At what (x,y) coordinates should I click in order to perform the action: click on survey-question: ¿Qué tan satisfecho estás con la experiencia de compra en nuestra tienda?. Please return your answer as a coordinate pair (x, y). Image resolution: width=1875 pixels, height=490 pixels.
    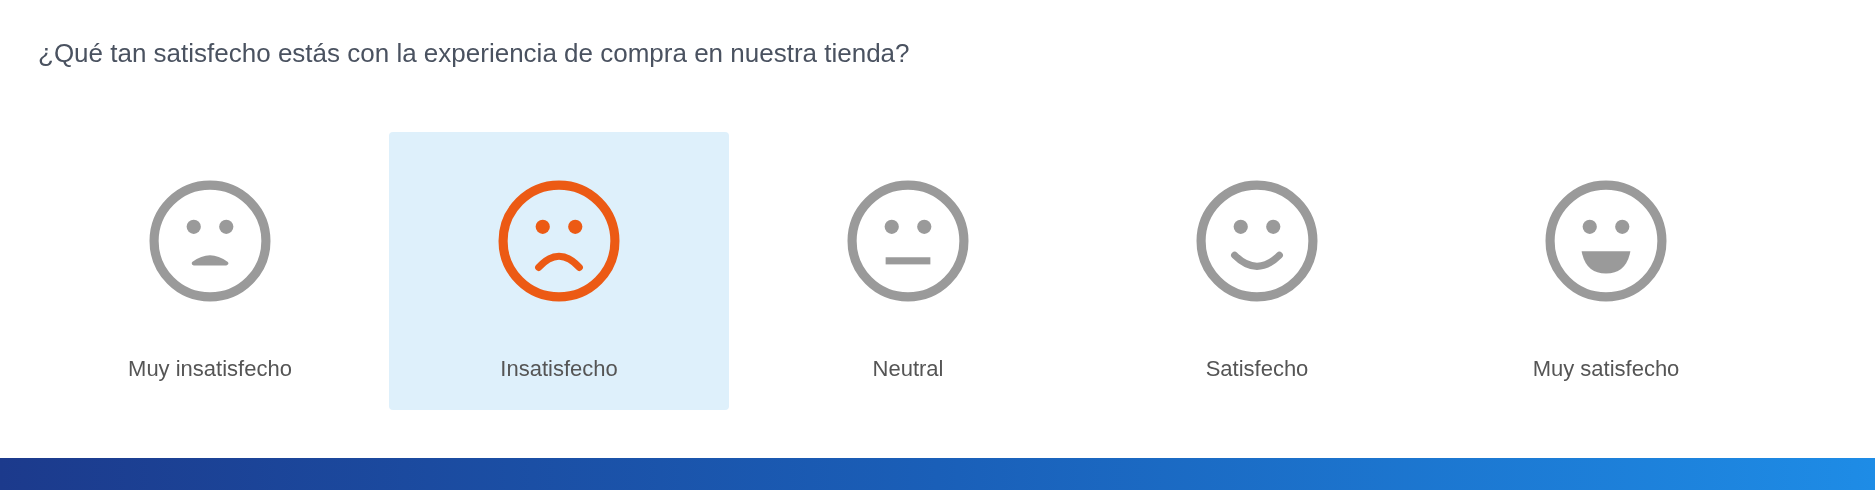
    Looking at the image, I should click on (474, 53).